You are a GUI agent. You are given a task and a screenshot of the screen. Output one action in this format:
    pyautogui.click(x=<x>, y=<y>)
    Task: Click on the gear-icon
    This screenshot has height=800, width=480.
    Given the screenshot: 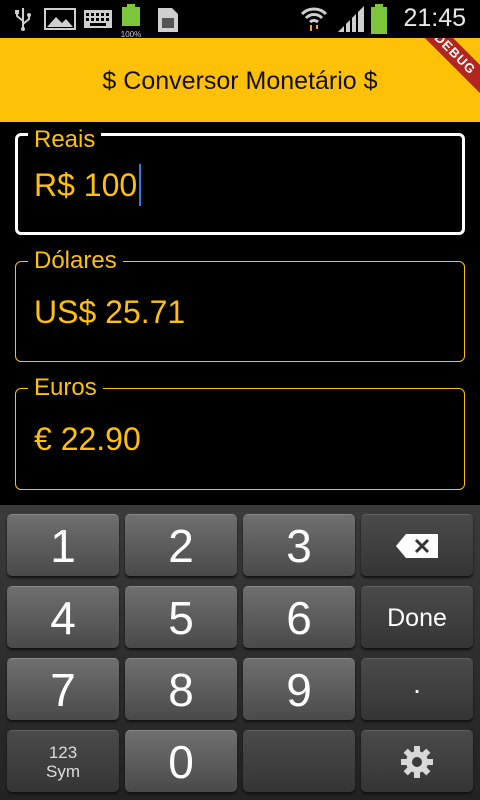 What is the action you would take?
    pyautogui.click(x=417, y=762)
    